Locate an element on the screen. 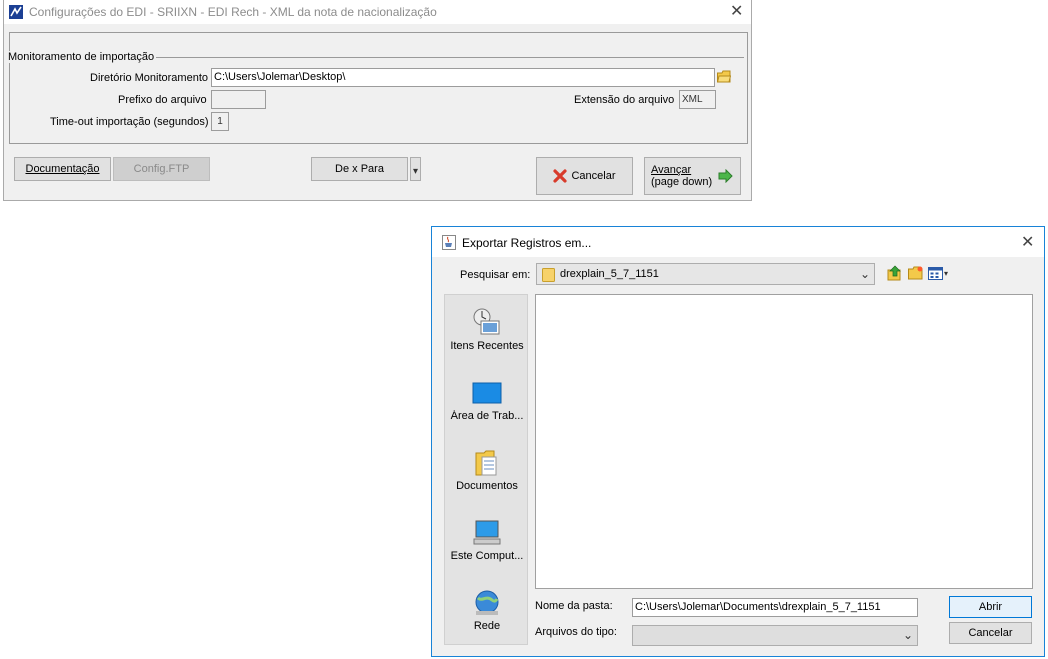  view-dropdown-icon: ▾ is located at coordinates (946, 273).